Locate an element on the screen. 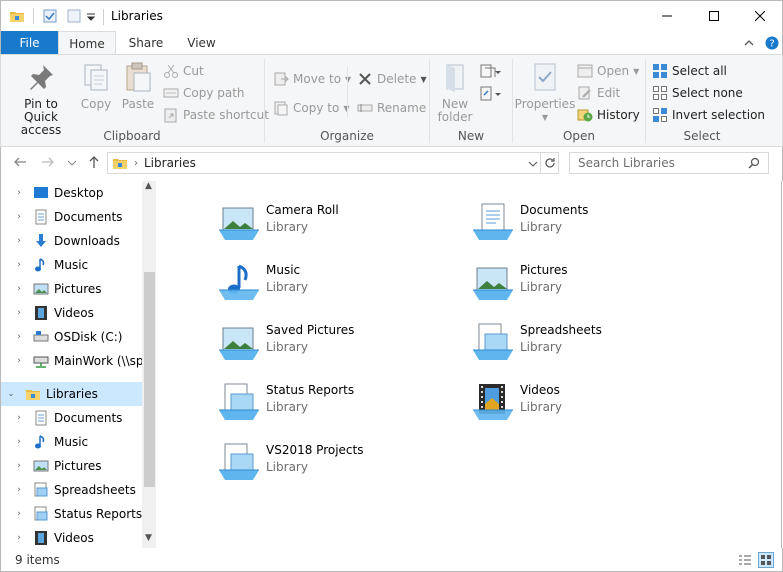  tab-file: File is located at coordinates (29, 43).